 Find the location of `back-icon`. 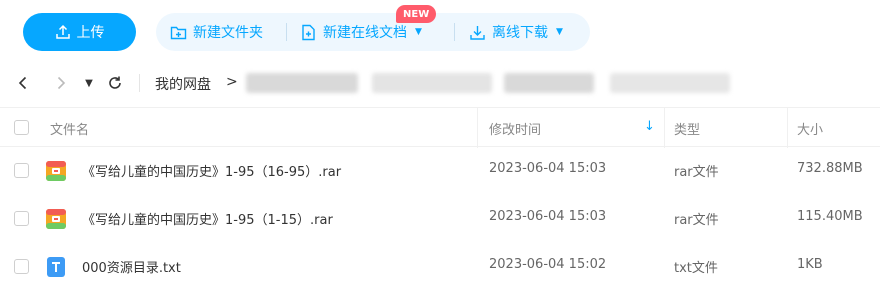

back-icon is located at coordinates (23, 83).